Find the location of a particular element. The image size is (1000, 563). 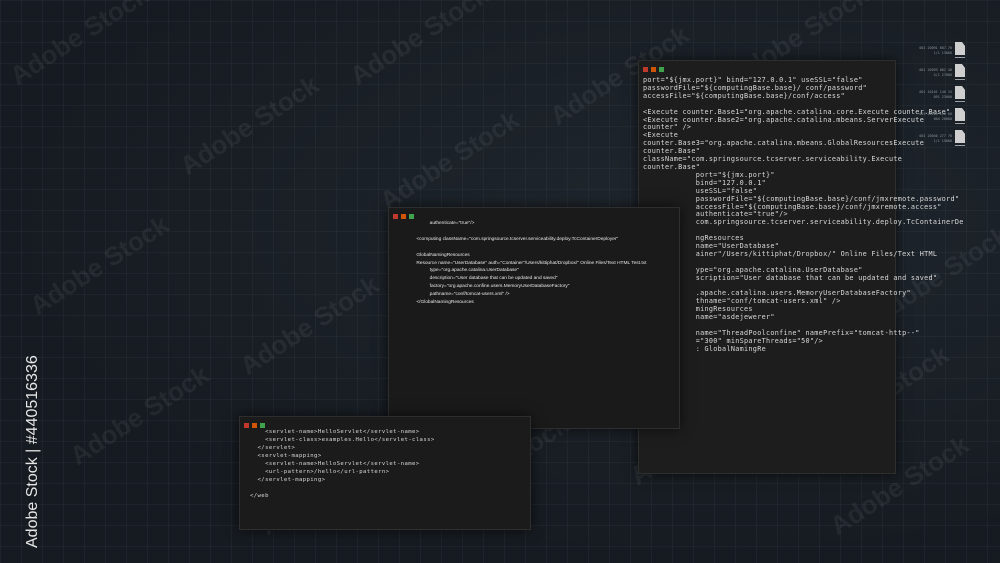

file-item: 001 20093 002 40 4/1 27000 is located at coordinates (940, 73).